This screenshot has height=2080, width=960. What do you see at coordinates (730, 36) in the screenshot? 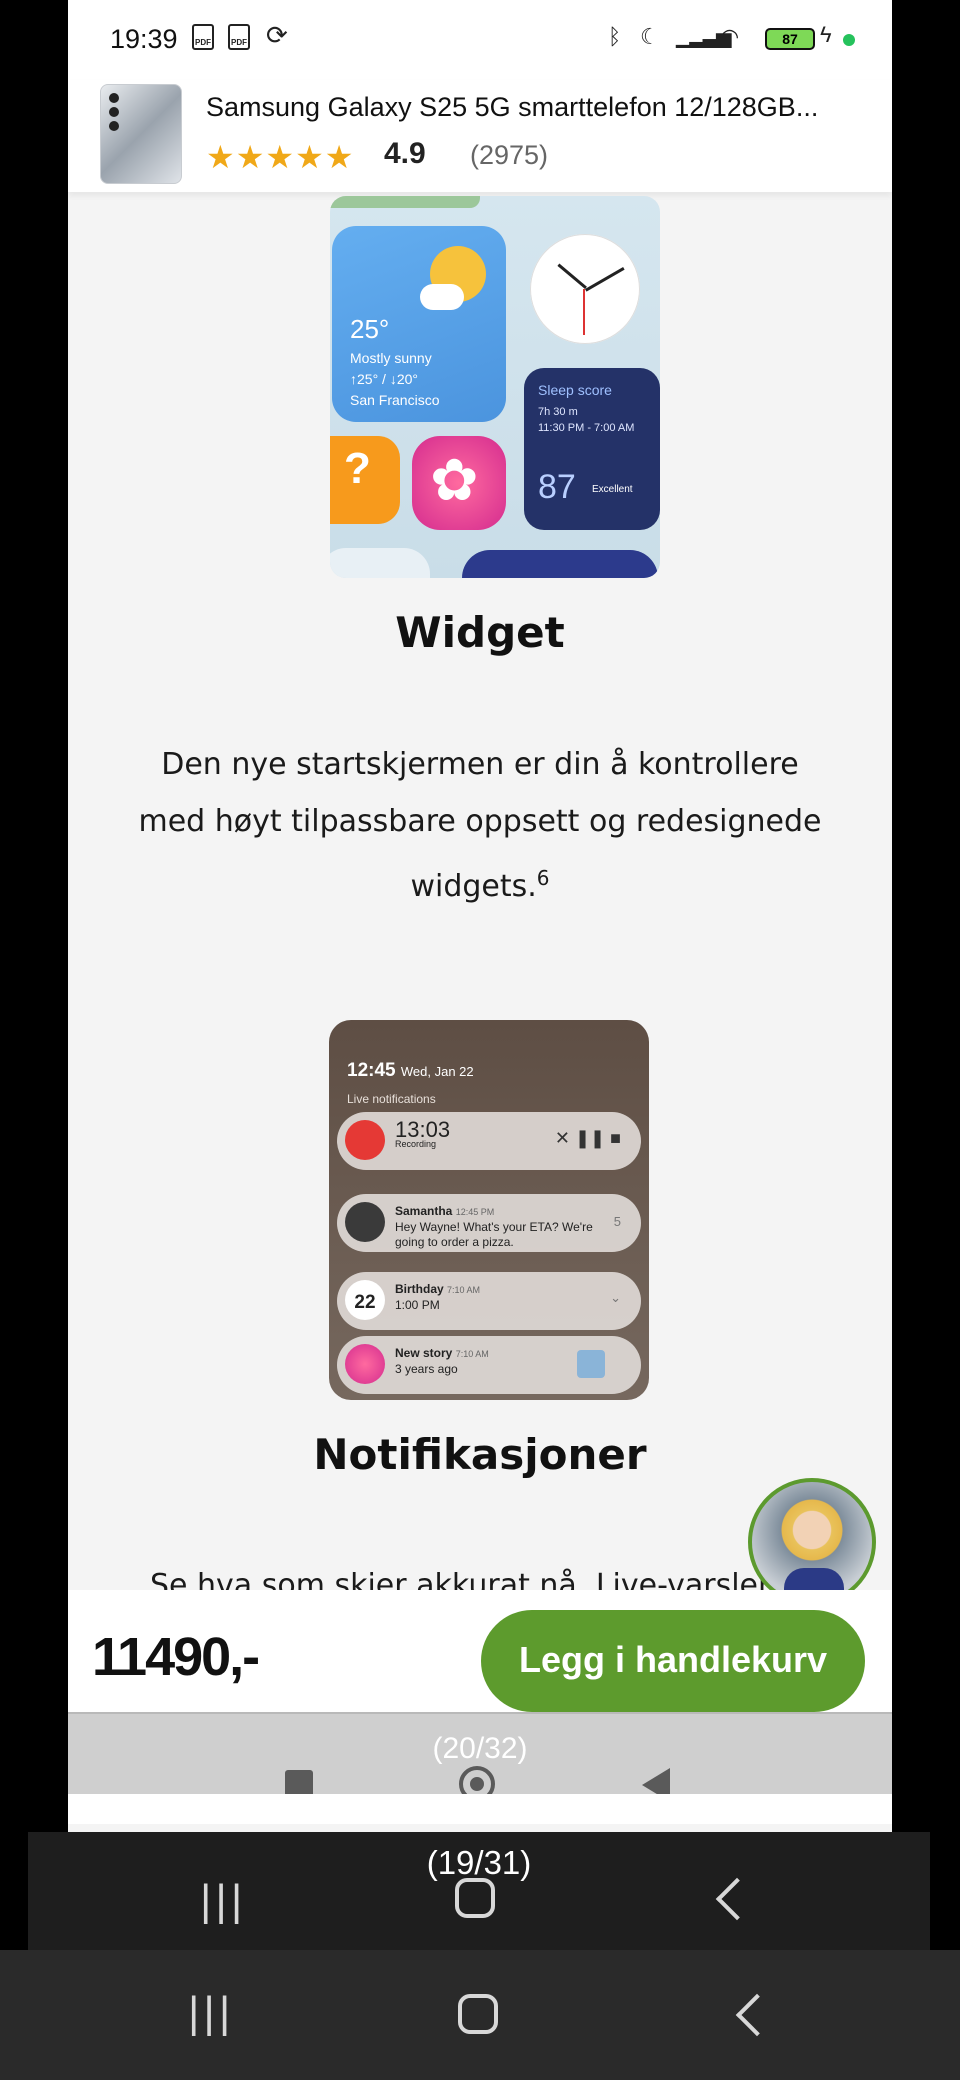
I see `wifi-icon: ◠` at bounding box center [730, 36].